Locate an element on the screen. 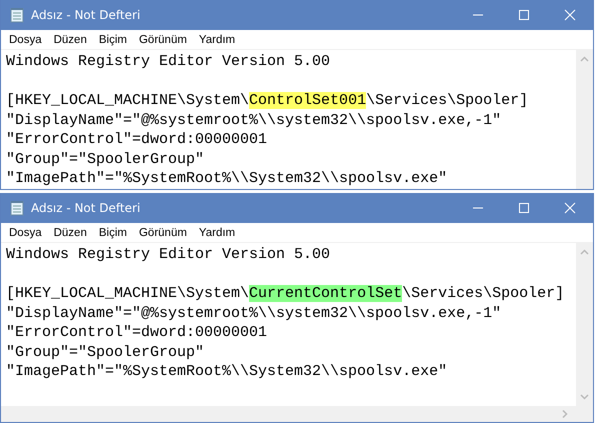 This screenshot has height=423, width=595. text-line: [HKEY_LOCAL_MACHINE\System\CurrentControlSet\Services\Spooler] is located at coordinates (285, 293).